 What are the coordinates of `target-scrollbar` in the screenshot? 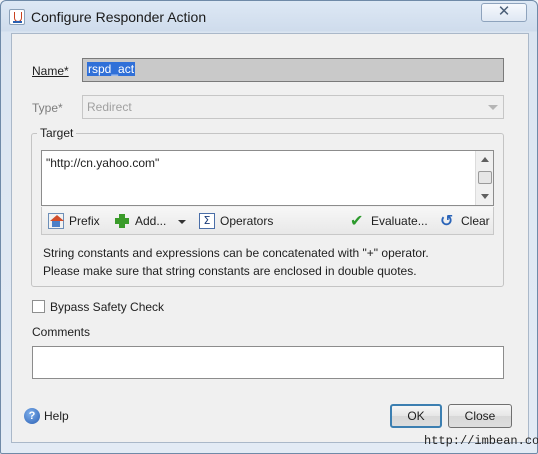 It's located at (484, 178).